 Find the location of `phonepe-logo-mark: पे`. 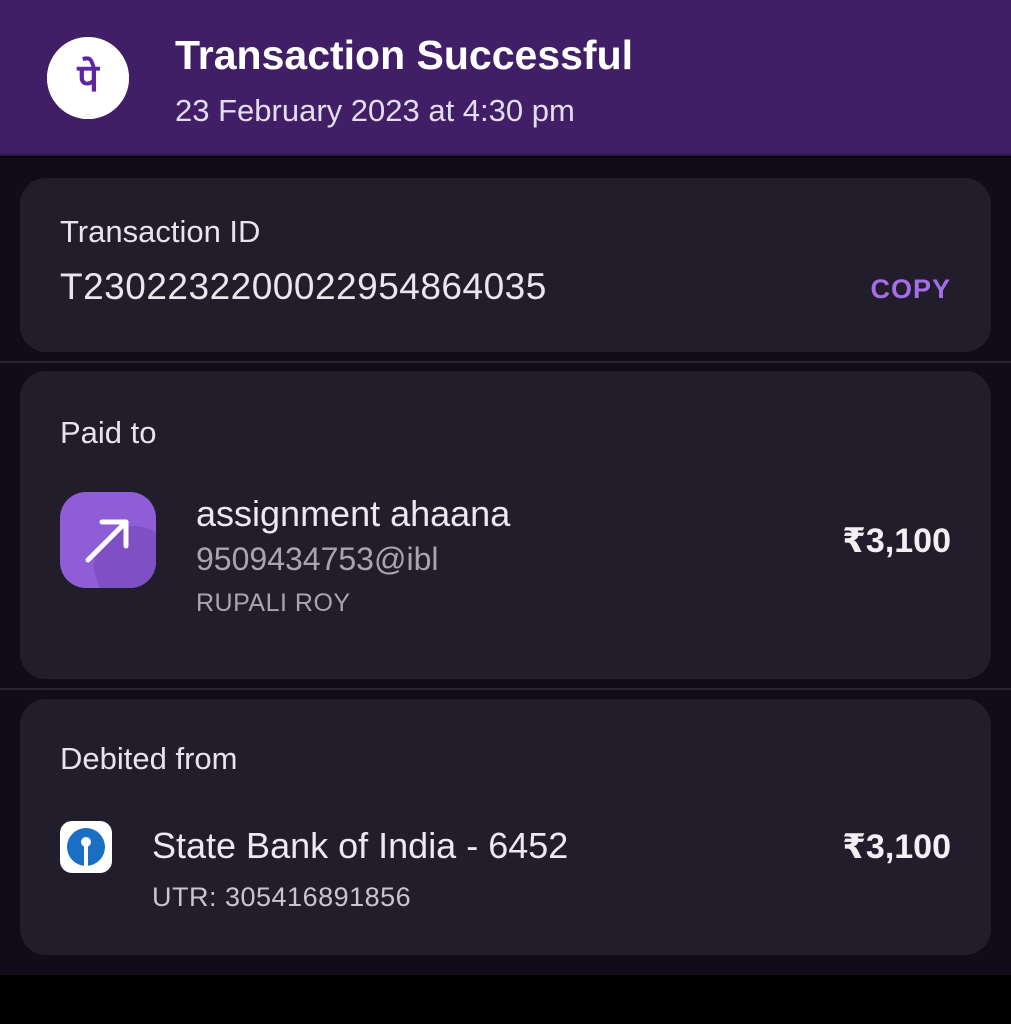

phonepe-logo-mark: पे is located at coordinates (88, 78).